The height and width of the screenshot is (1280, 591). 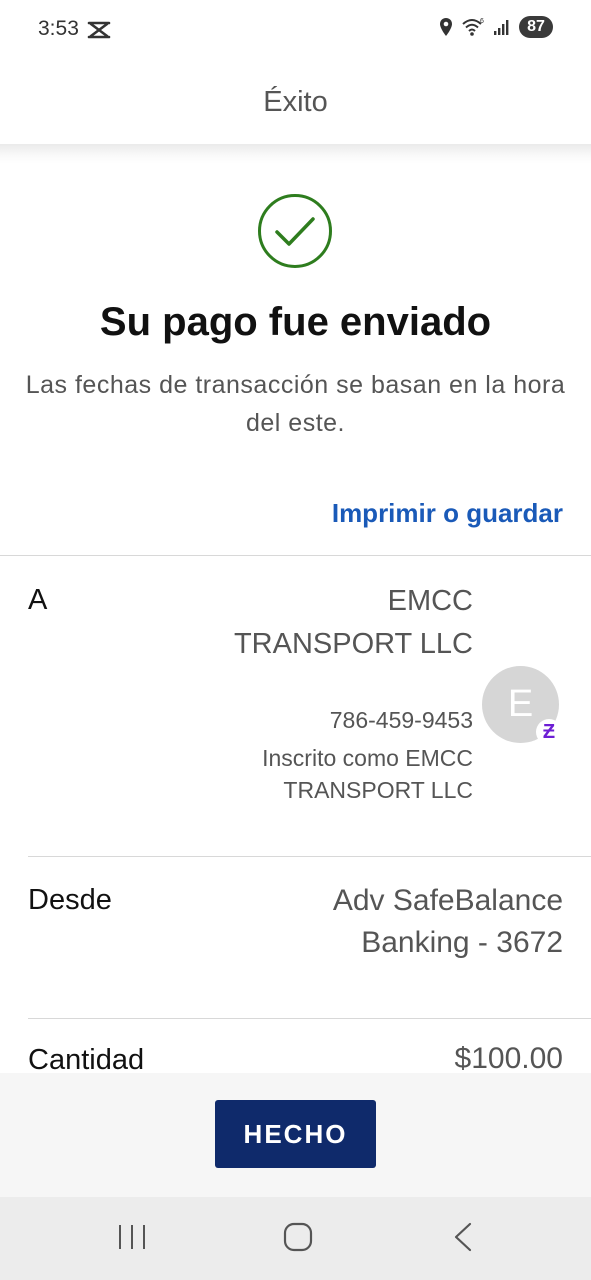 What do you see at coordinates (353, 622) in the screenshot?
I see `recipient-name: EMCC TRANSPORT LLC` at bounding box center [353, 622].